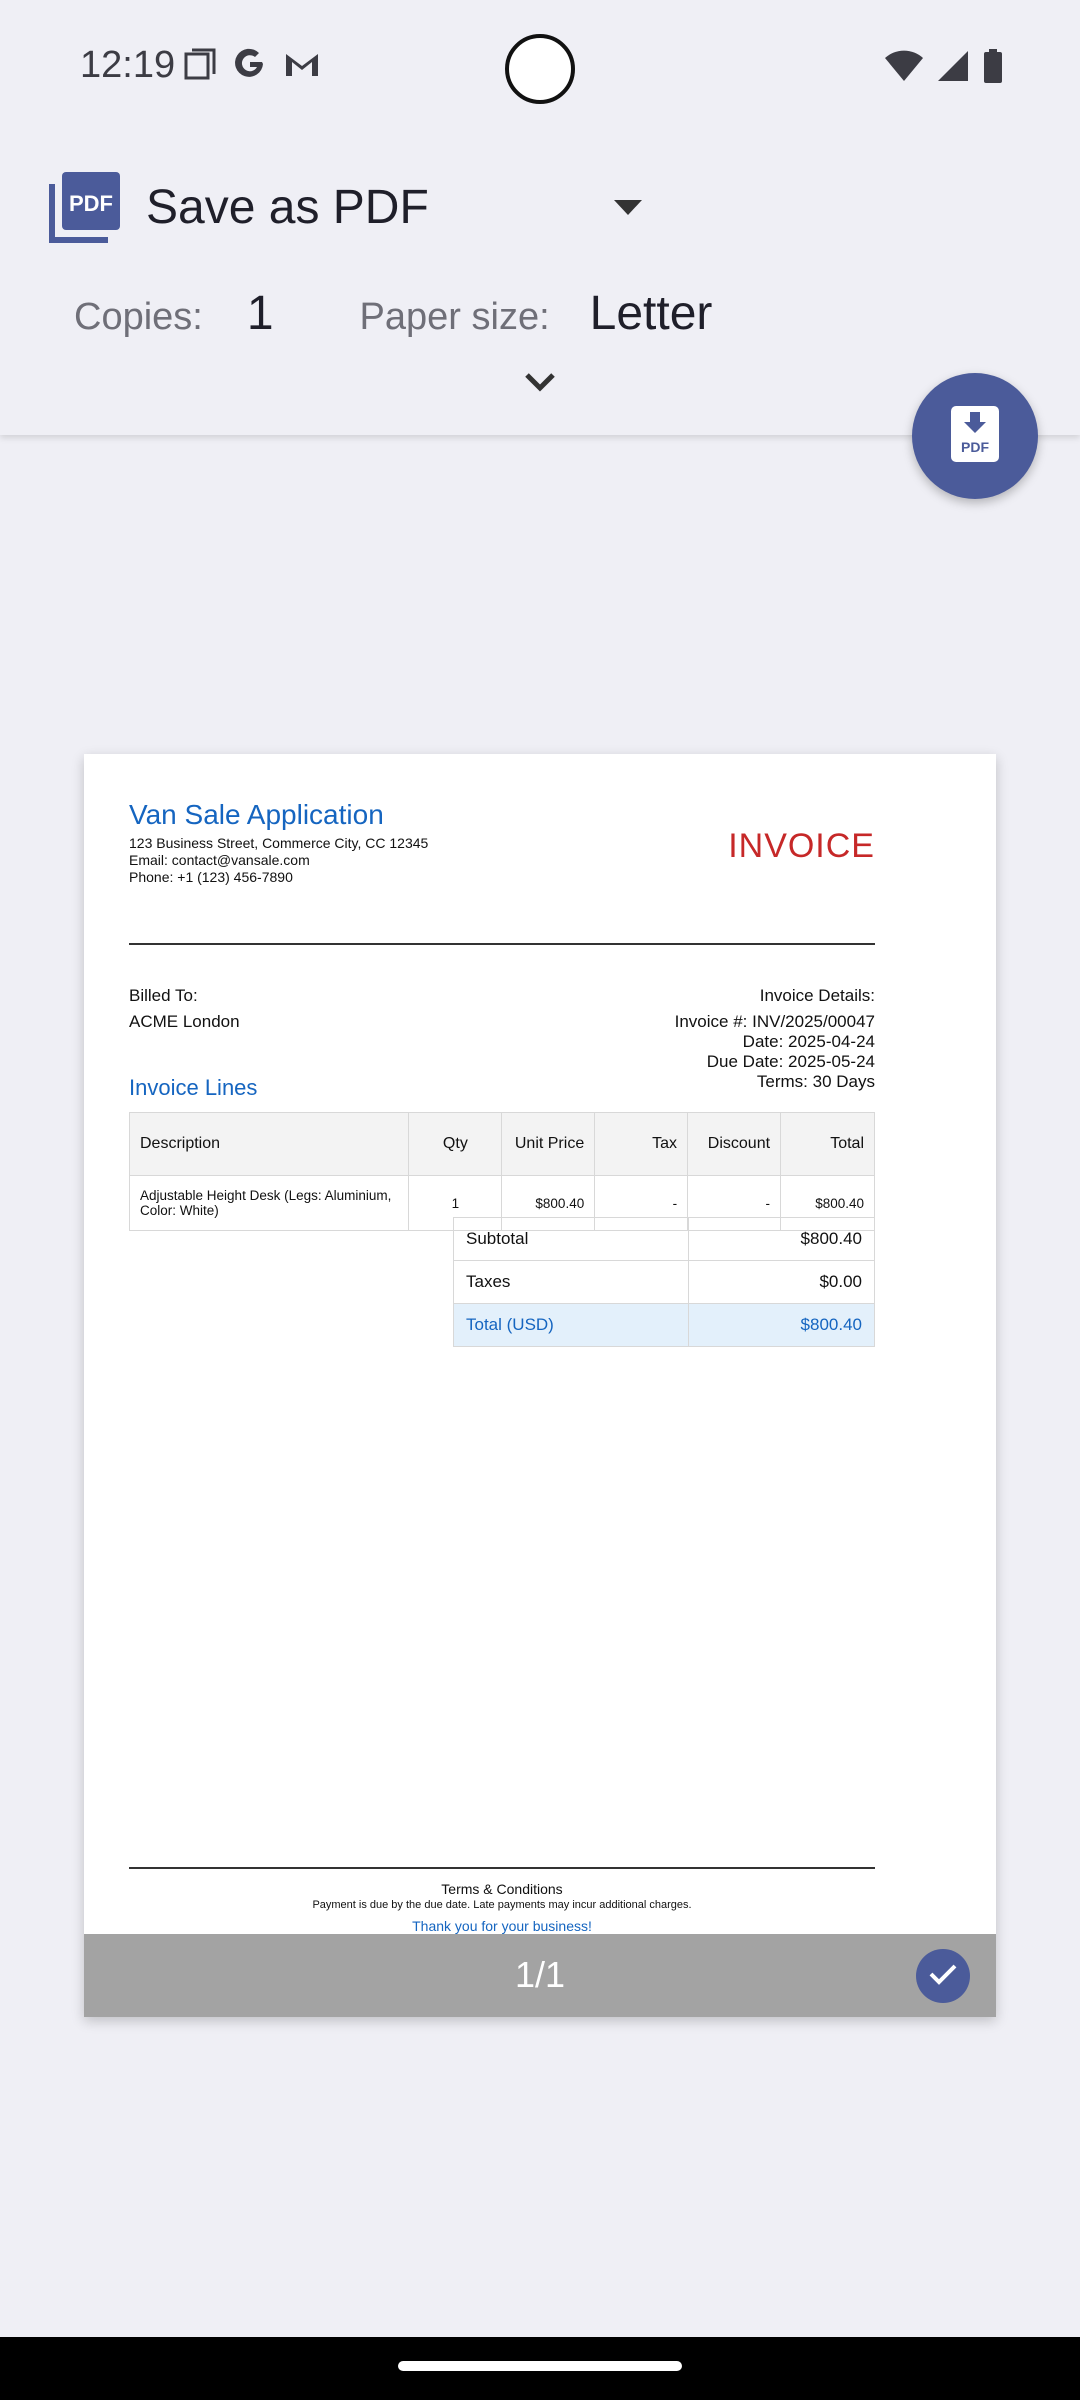 This screenshot has height=2400, width=1080. What do you see at coordinates (454, 317) in the screenshot?
I see `paper-size-label: Paper size:` at bounding box center [454, 317].